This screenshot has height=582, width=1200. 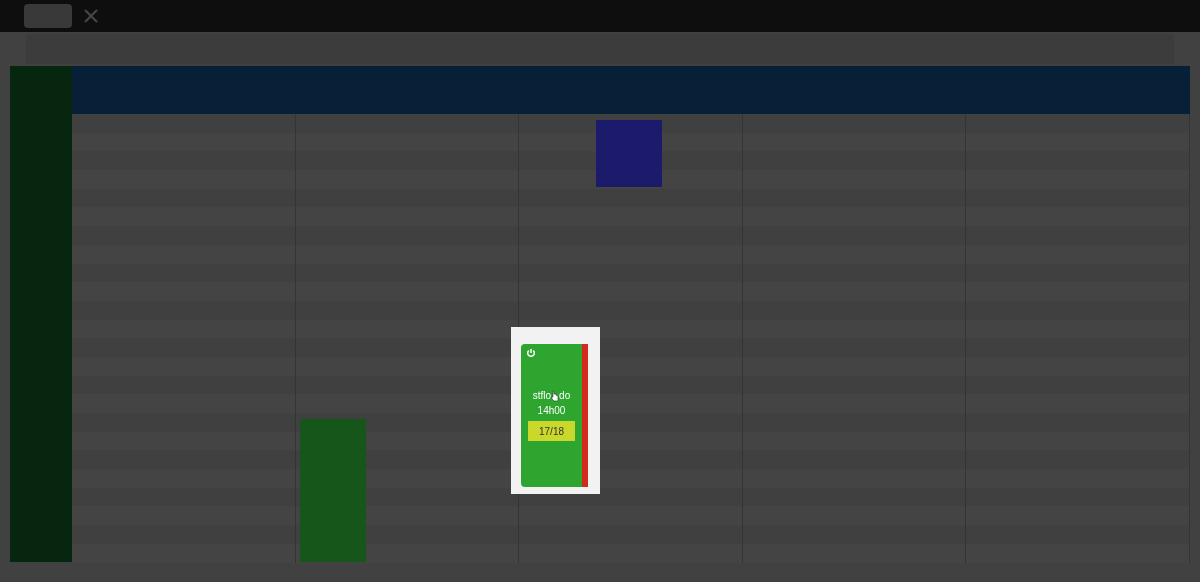 I want to click on event-title: stflo, so click(x=542, y=396).